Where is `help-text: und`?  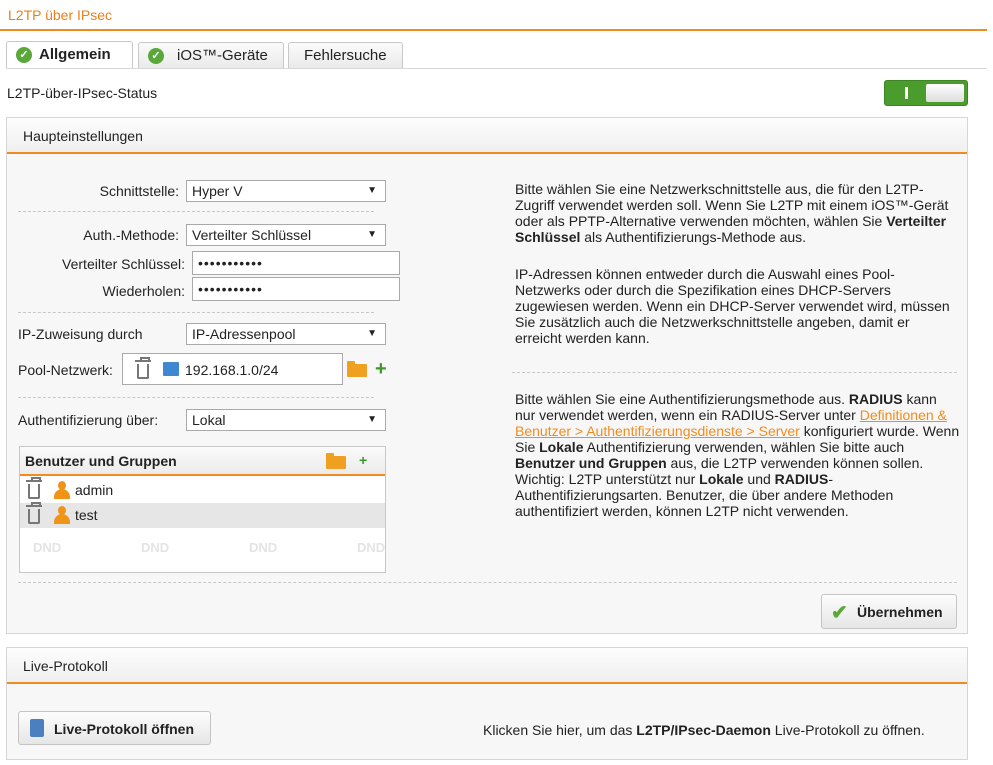 help-text: und is located at coordinates (759, 479).